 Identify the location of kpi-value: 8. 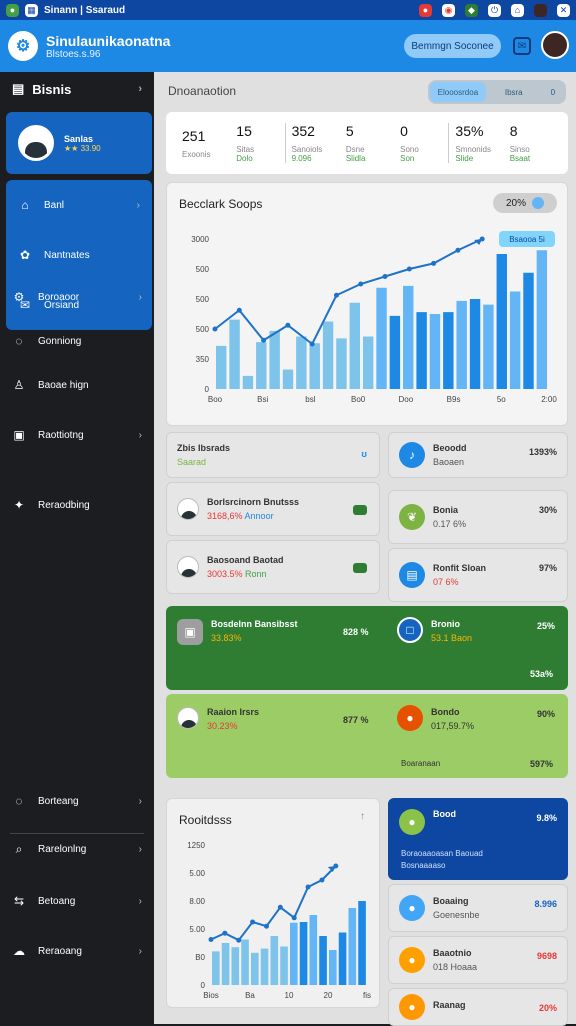
(513, 131).